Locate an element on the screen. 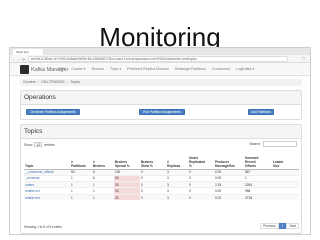  nav-item-consumers: Consumers is located at coordinates (221, 69).